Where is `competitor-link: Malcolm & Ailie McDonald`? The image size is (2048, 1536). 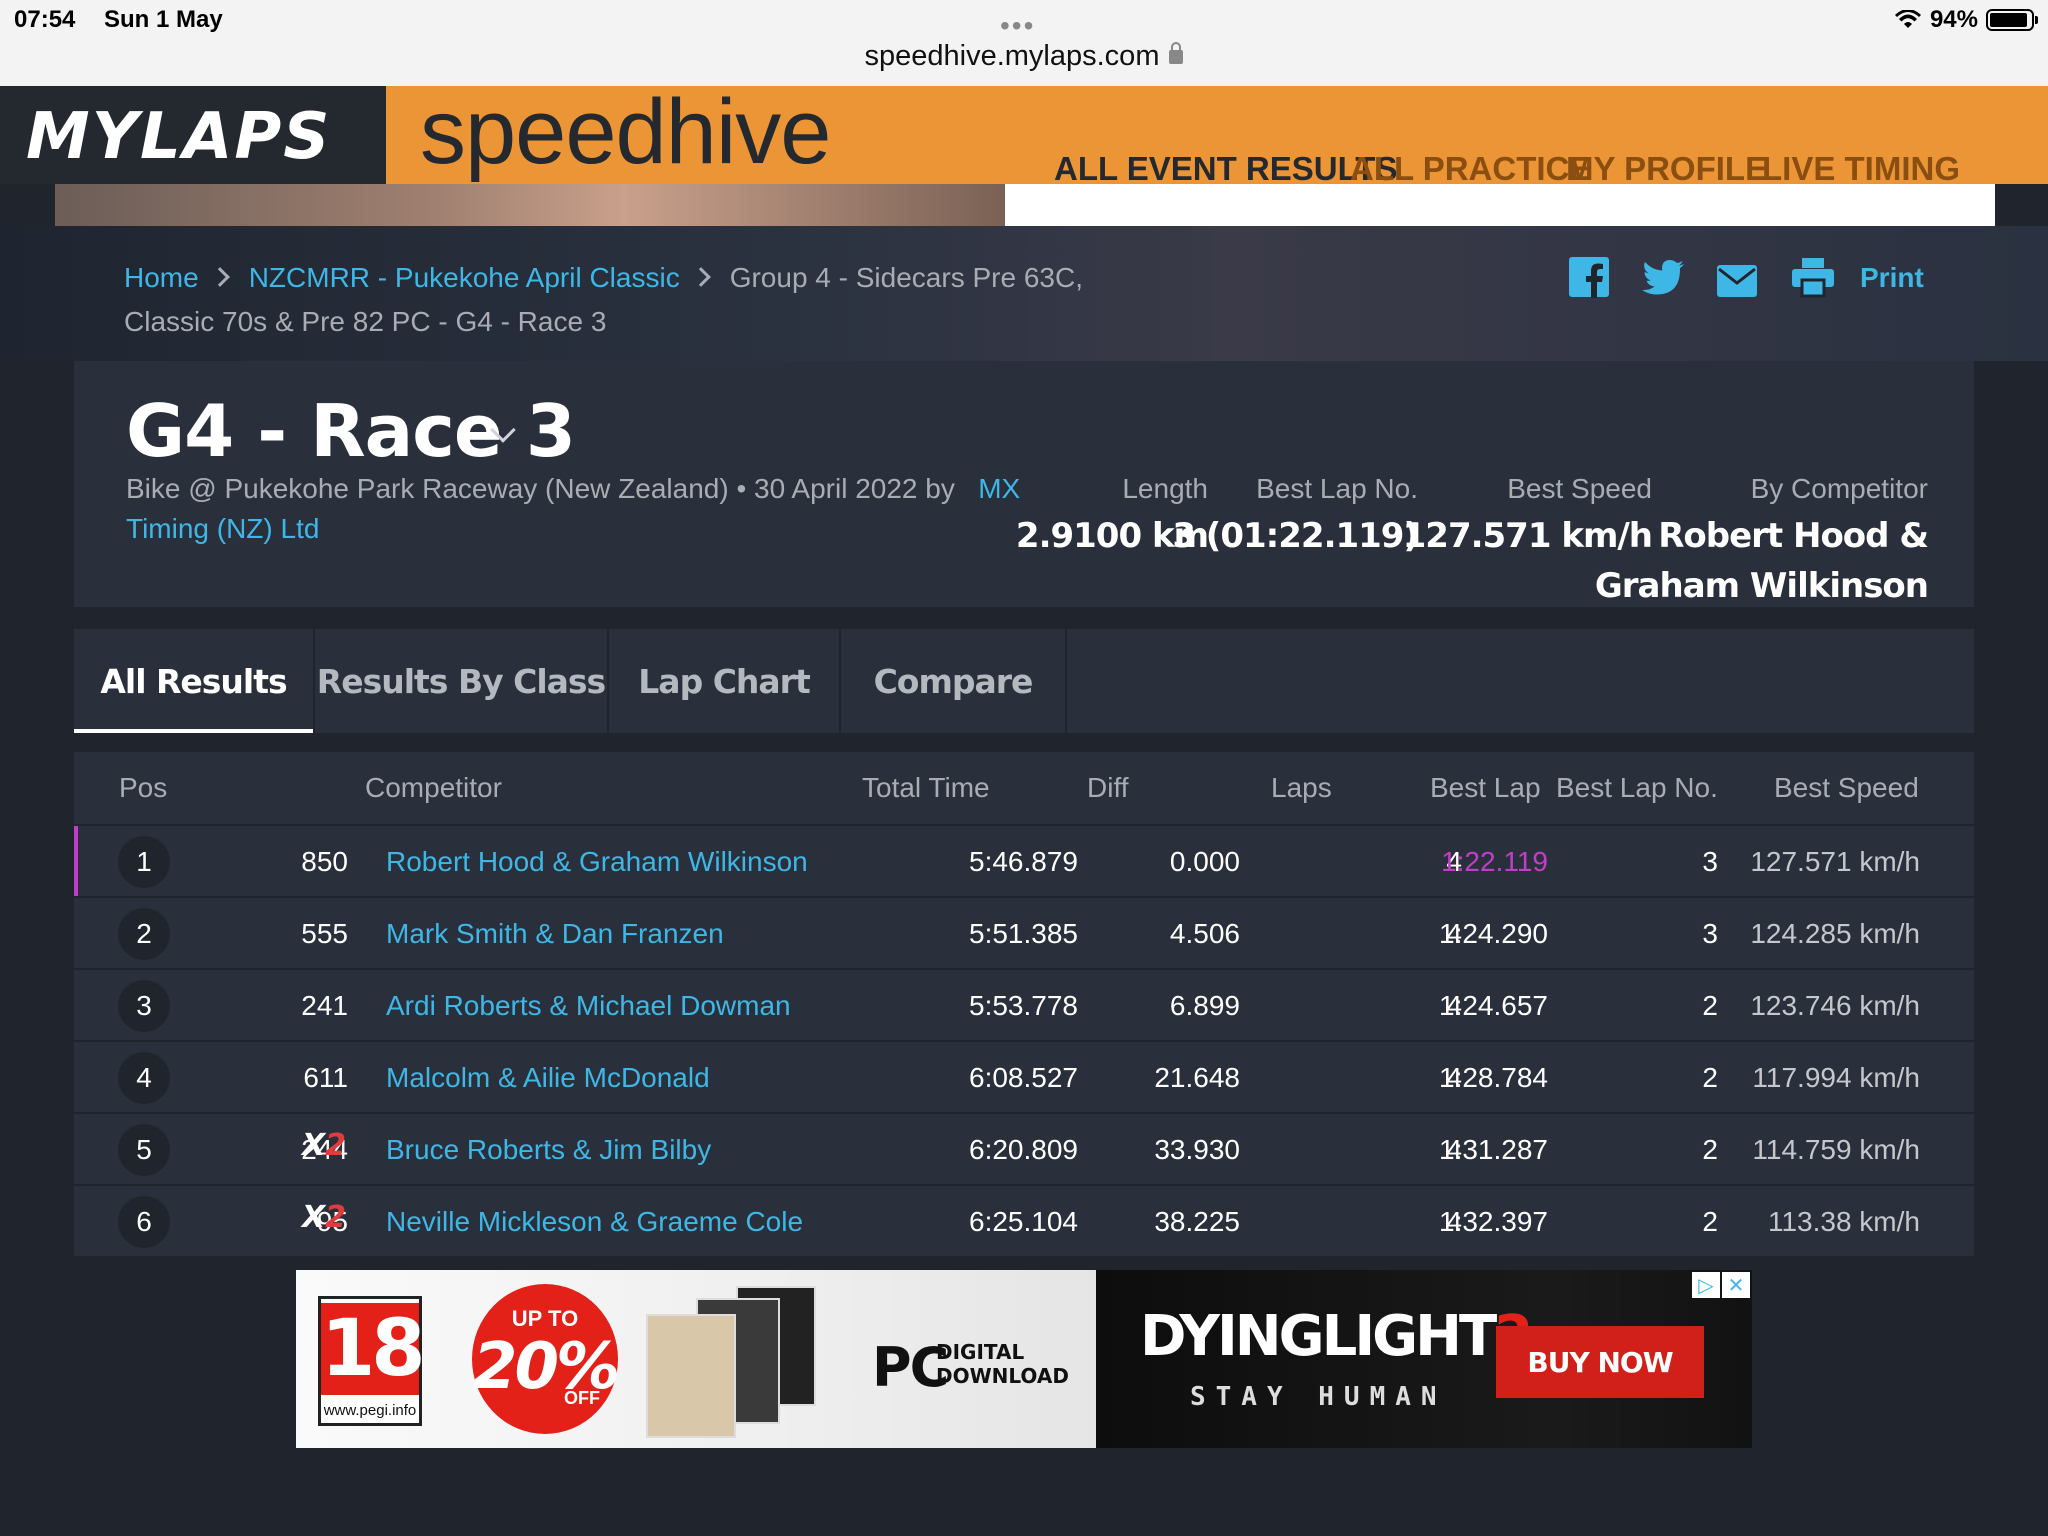
competitor-link: Malcolm & Ailie McDonald is located at coordinates (548, 1078).